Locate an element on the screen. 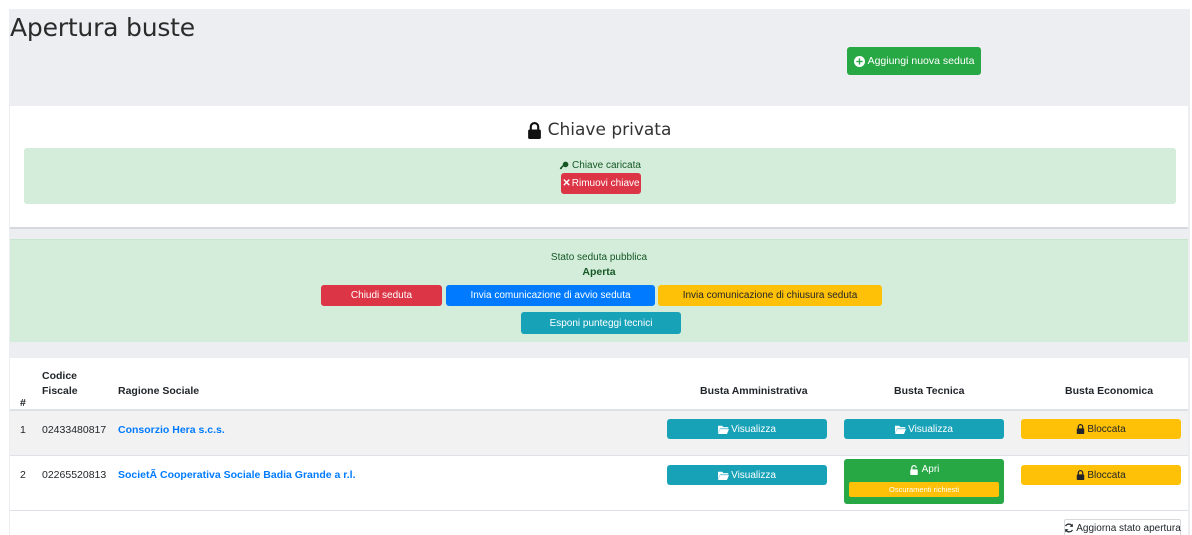  key-loaded-status: Chiave caricata is located at coordinates (600, 165).